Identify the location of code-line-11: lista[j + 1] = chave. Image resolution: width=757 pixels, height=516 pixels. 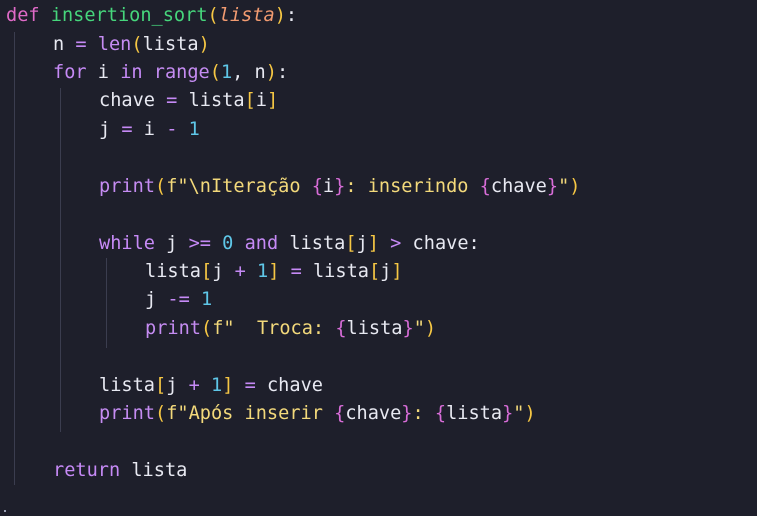
(211, 386).